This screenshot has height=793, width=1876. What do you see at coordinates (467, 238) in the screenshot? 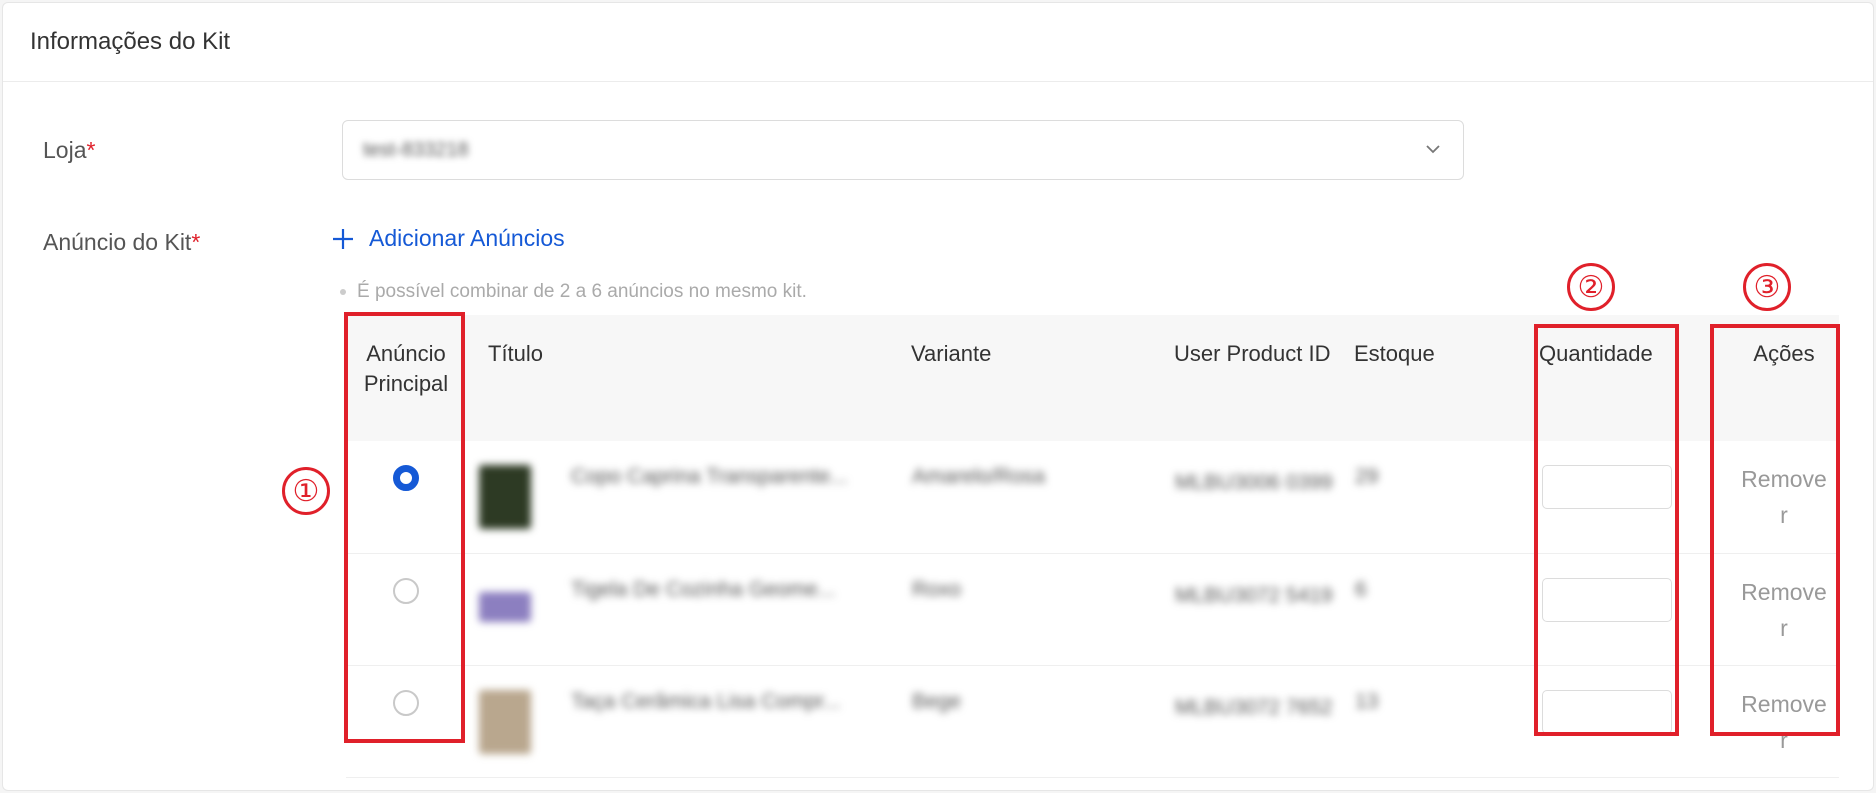
I see `add-ads-label: Adicionar Anúncios` at bounding box center [467, 238].